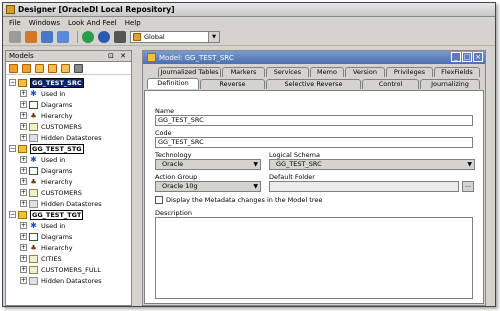  I want to click on topology-icon, so click(47, 37).